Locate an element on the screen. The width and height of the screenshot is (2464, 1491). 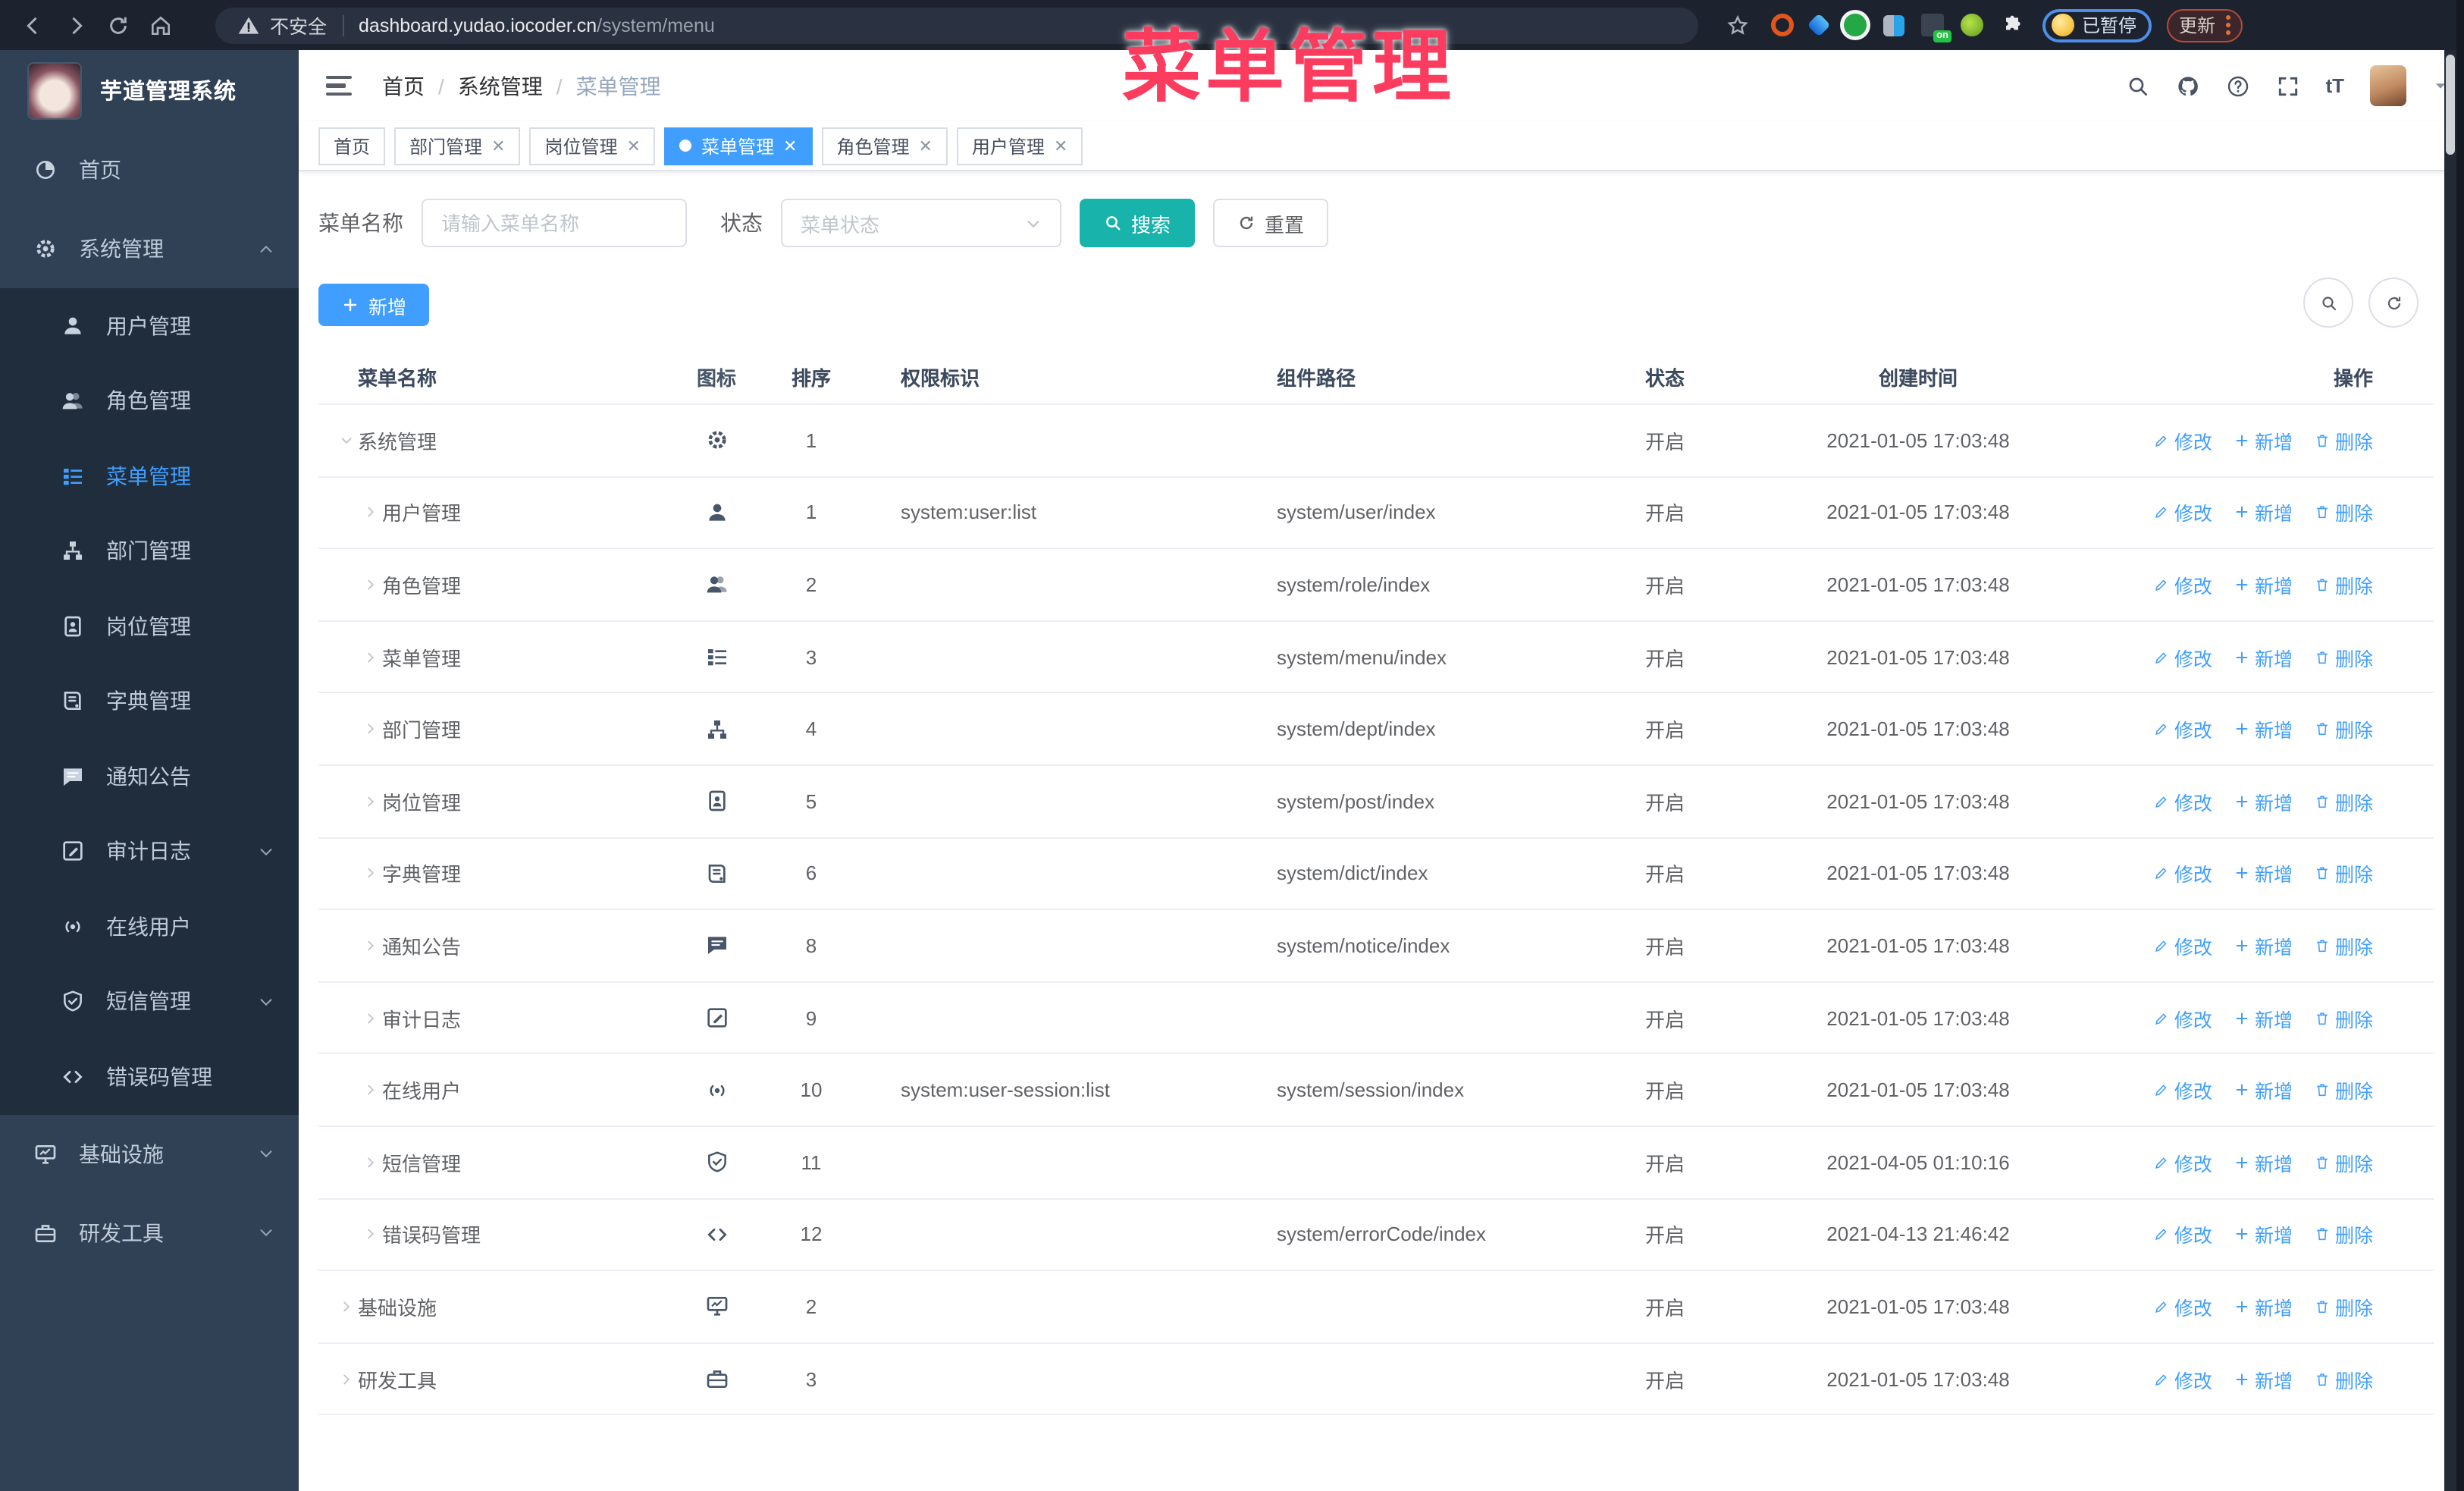
reload-icon is located at coordinates (118, 25).